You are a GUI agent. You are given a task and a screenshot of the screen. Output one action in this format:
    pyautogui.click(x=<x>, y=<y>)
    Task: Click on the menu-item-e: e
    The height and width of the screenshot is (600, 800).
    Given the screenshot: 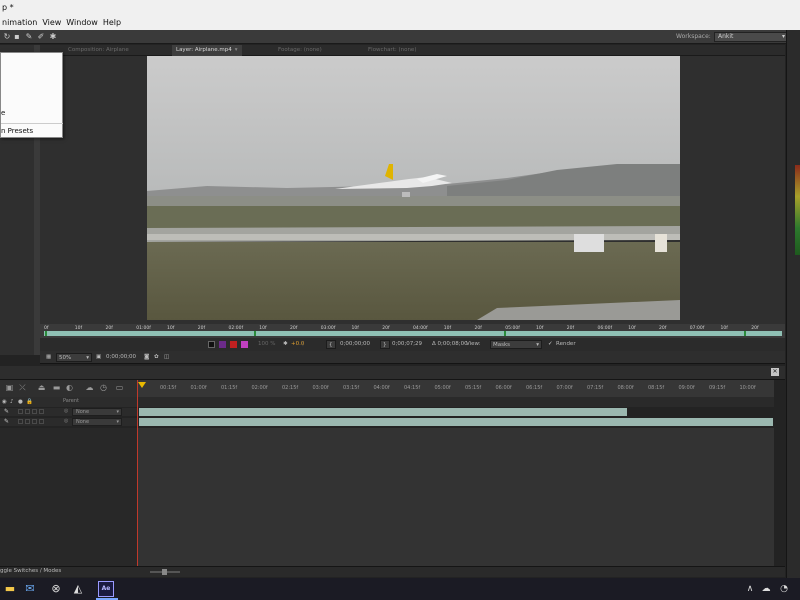 What is the action you would take?
    pyautogui.click(x=3, y=113)
    